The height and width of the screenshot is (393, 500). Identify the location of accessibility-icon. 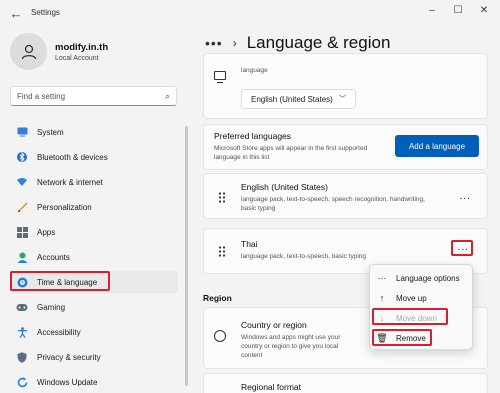
(22, 332).